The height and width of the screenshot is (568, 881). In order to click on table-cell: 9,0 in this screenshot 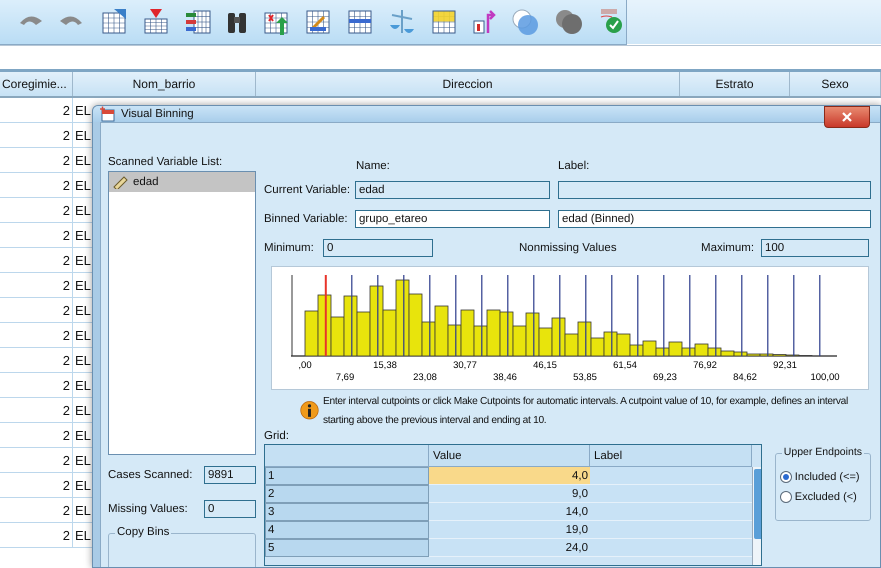, I will do `click(509, 494)`.